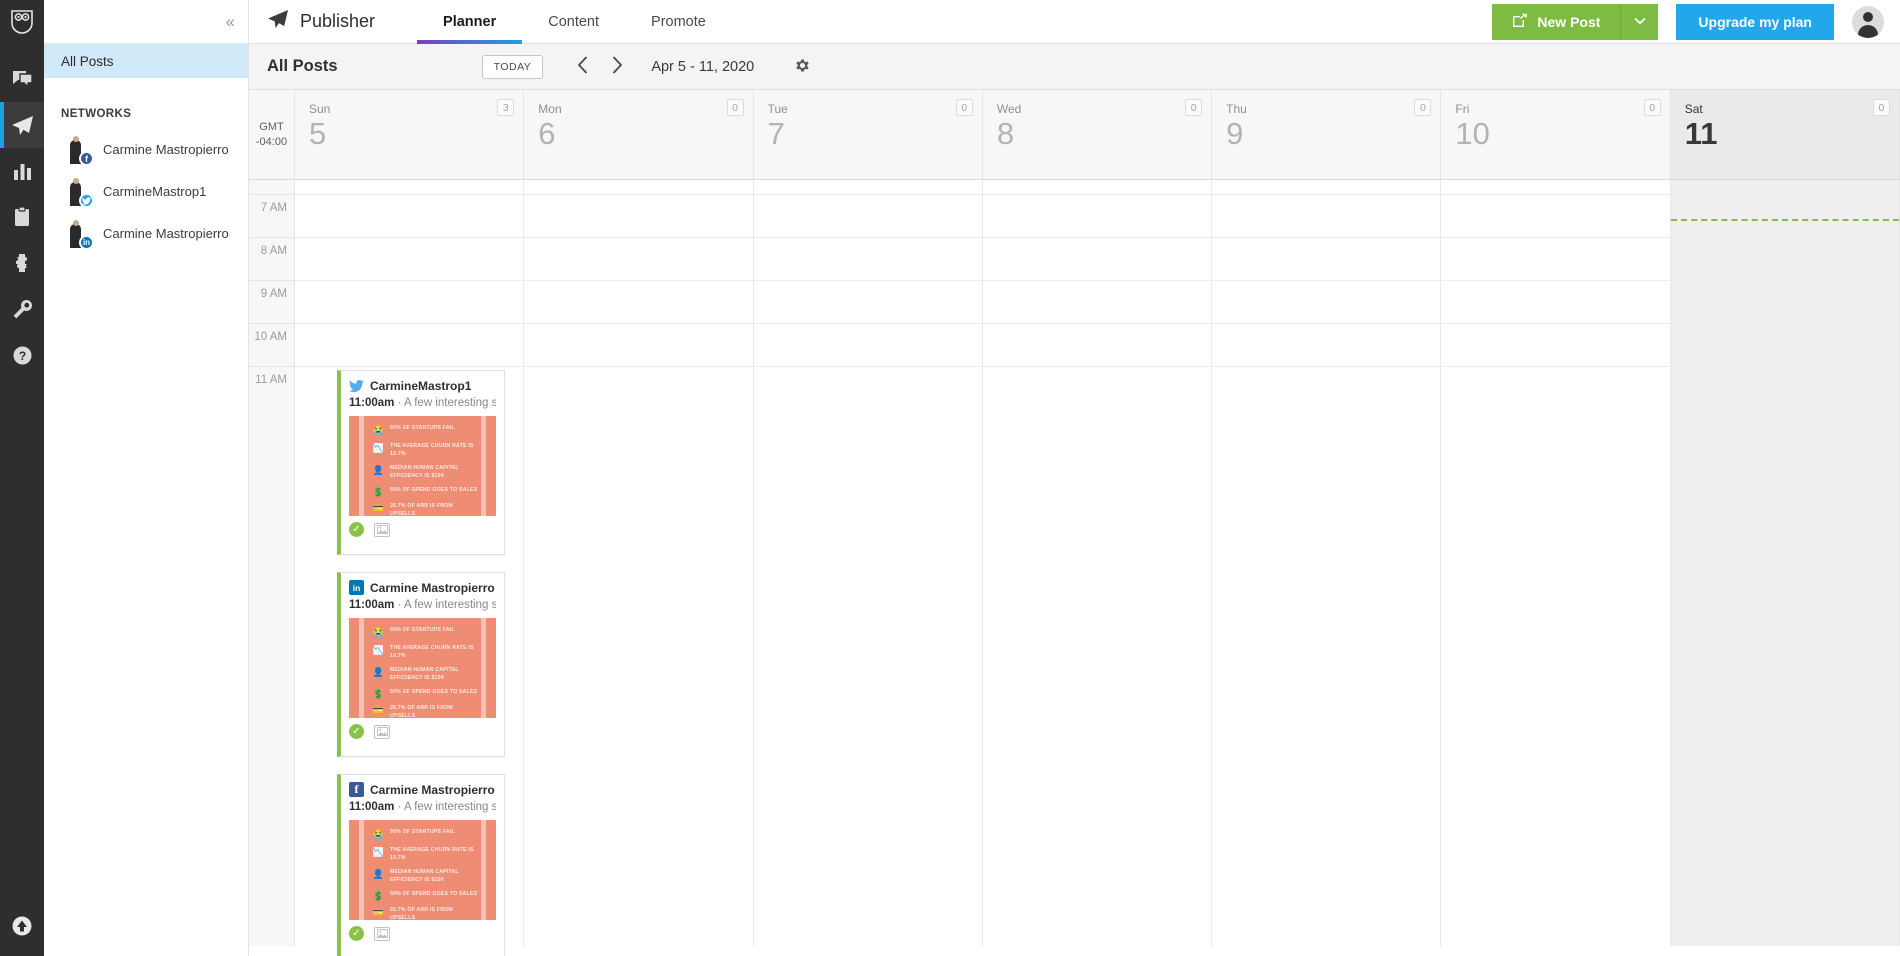 Image resolution: width=1900 pixels, height=956 pixels. I want to click on rail-item-publisher, so click(22, 125).